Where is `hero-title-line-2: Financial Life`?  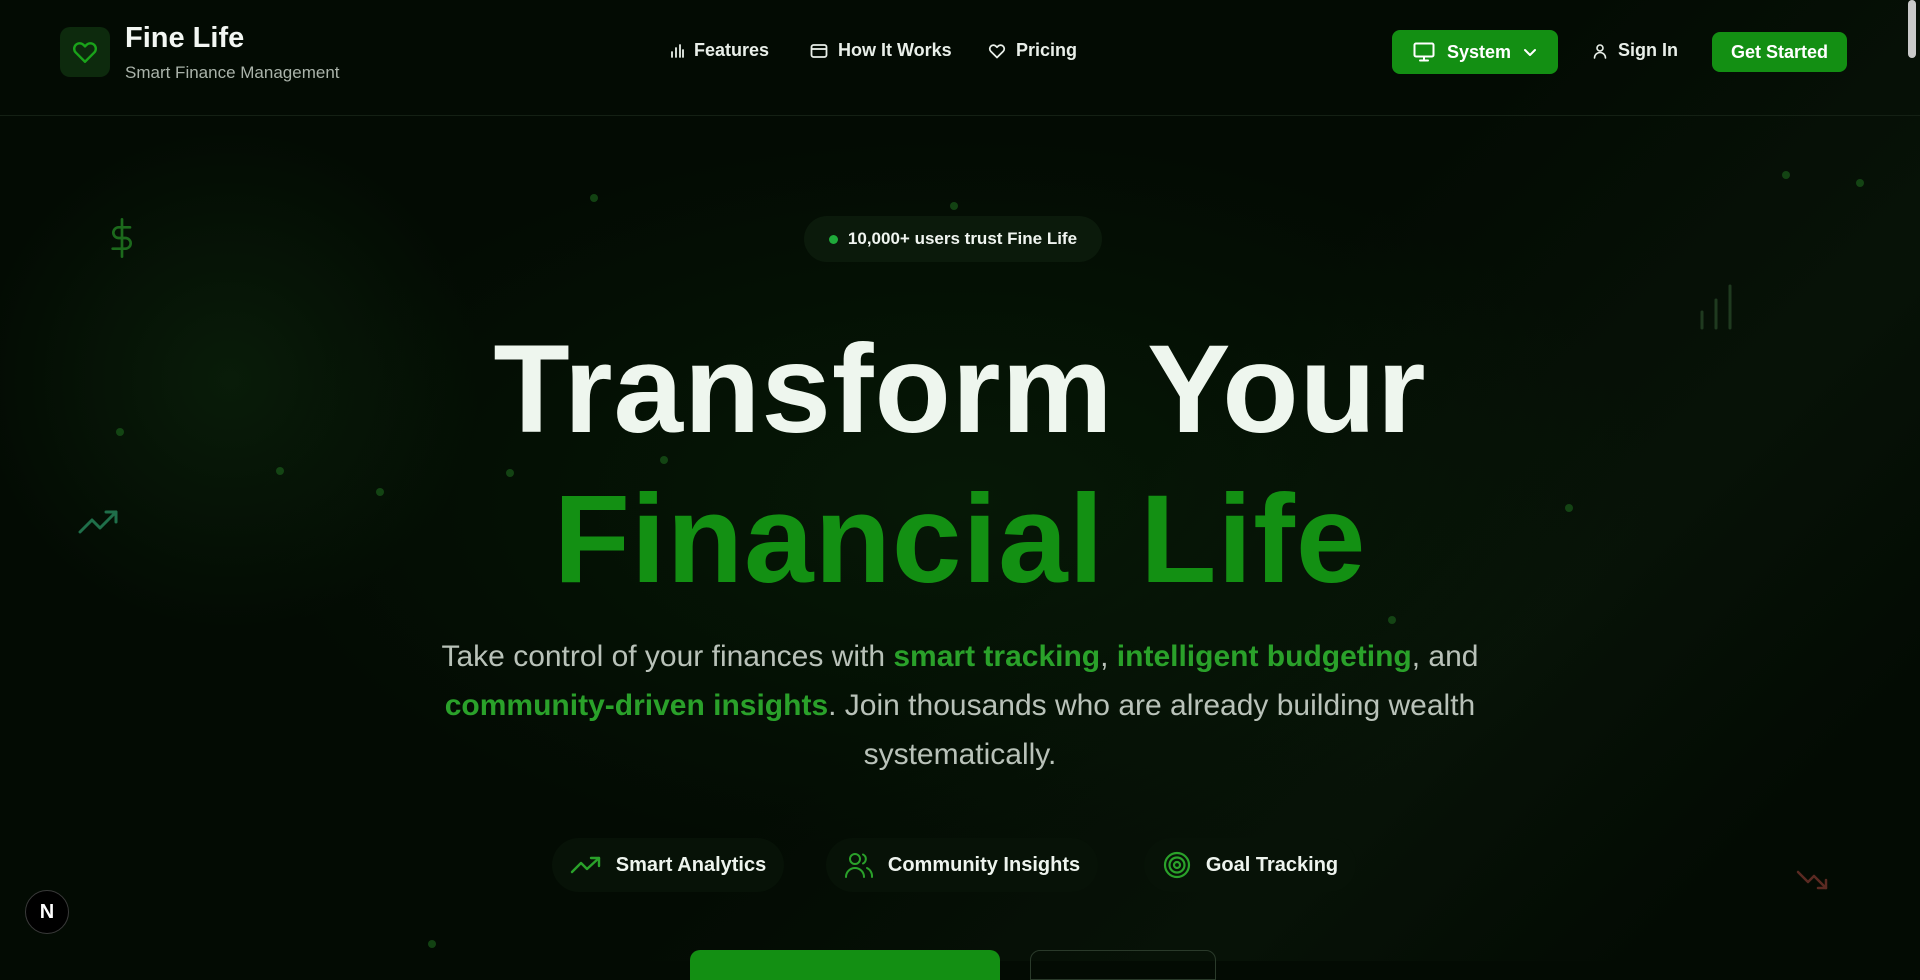
hero-title-line-2: Financial Life is located at coordinates (960, 539).